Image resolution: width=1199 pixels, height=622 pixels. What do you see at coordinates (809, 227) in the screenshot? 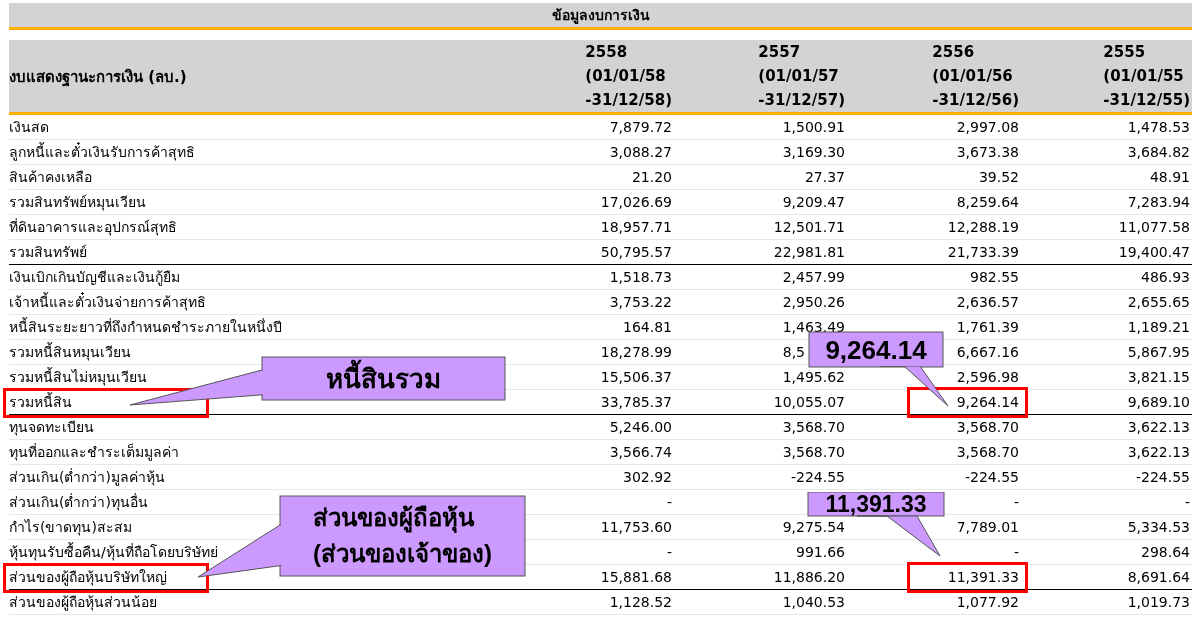
I see `table-cell-text: 12,501.71` at bounding box center [809, 227].